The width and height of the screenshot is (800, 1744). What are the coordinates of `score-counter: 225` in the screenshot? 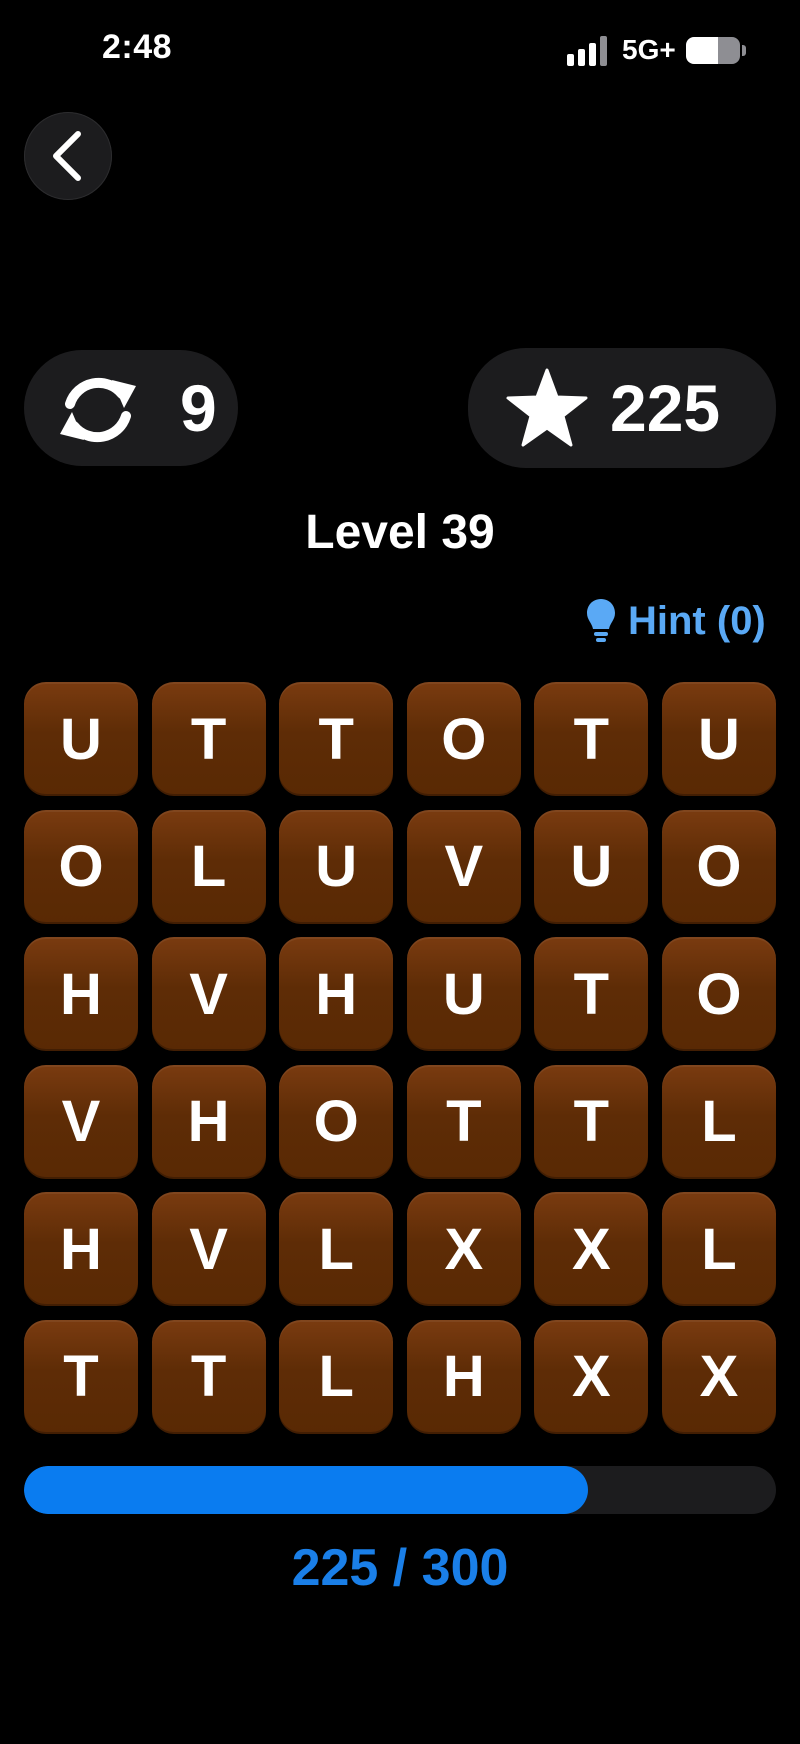 It's located at (622, 408).